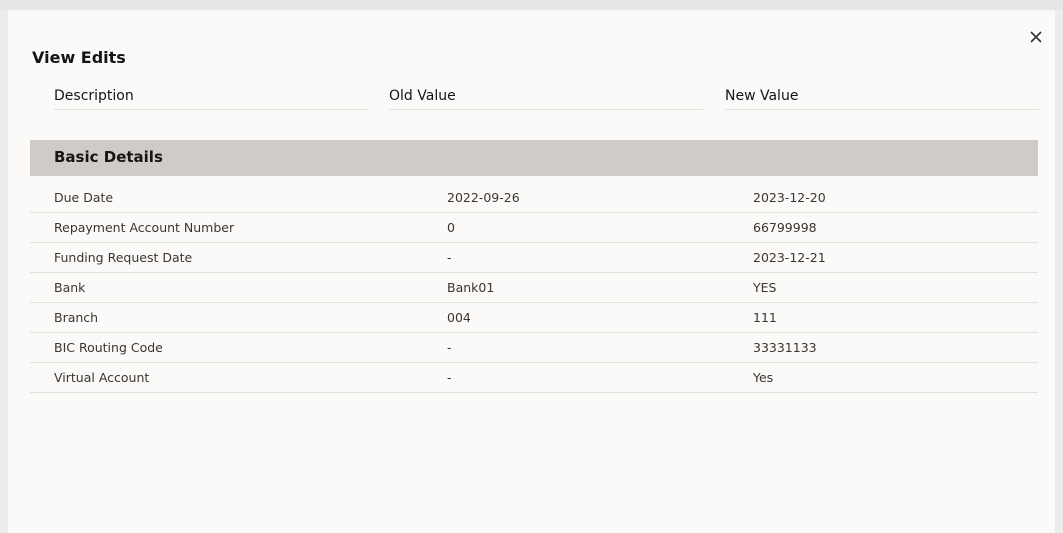 This screenshot has height=533, width=1063. Describe the element at coordinates (144, 227) in the screenshot. I see `row-description: Repayment Account Number` at that location.